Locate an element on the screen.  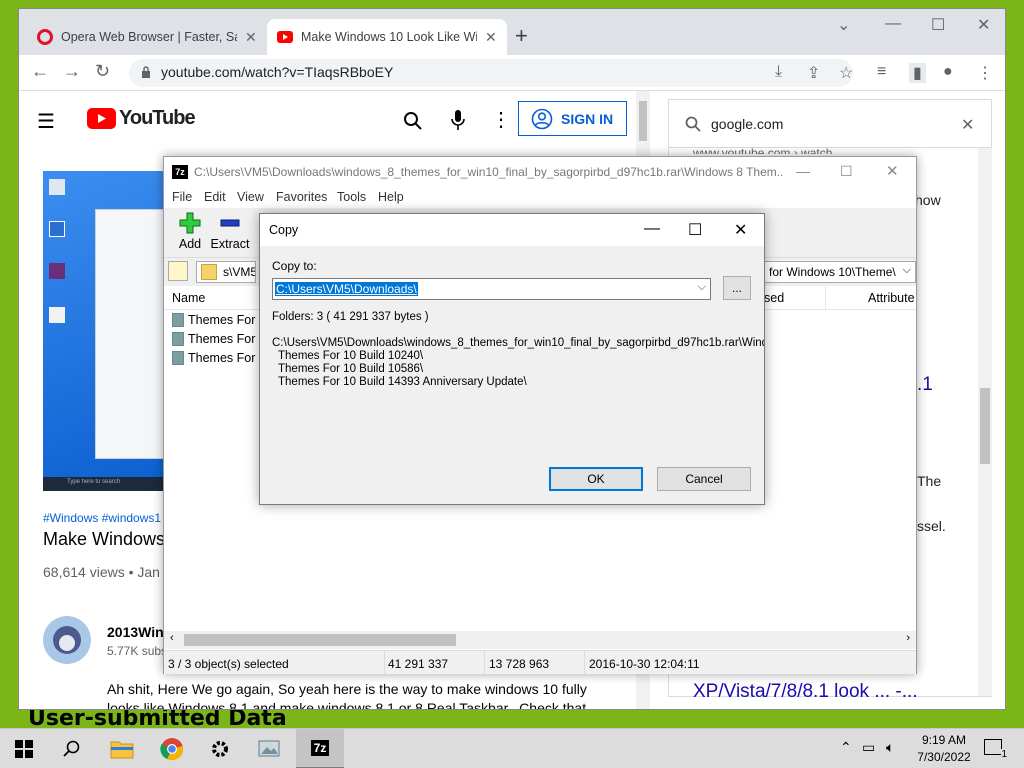
menu-file: File is located at coordinates (182, 197).